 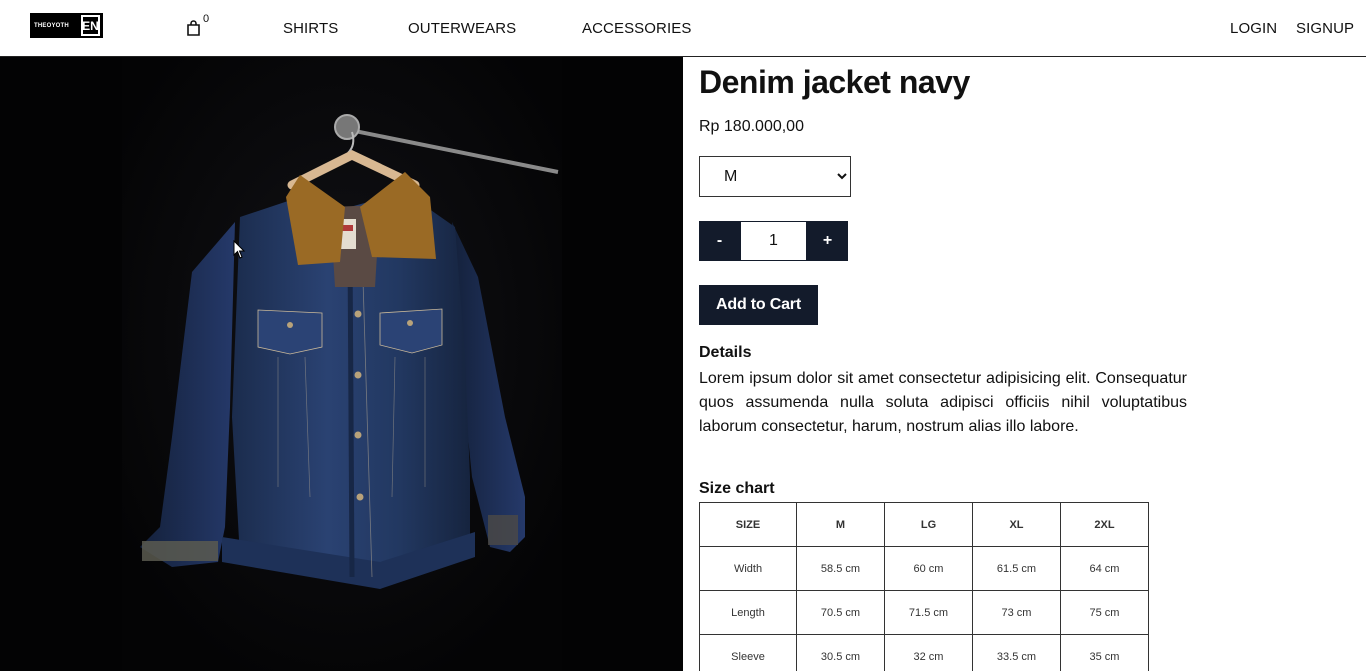 I want to click on brand-logo: THEOYOTH EN, so click(x=66, y=25).